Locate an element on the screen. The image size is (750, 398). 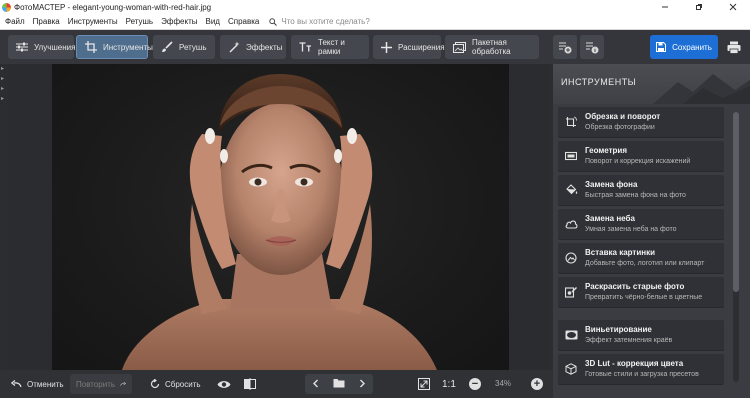
left-panel-strip: ▸ ▸ ▸ ▸ is located at coordinates (4, 217).